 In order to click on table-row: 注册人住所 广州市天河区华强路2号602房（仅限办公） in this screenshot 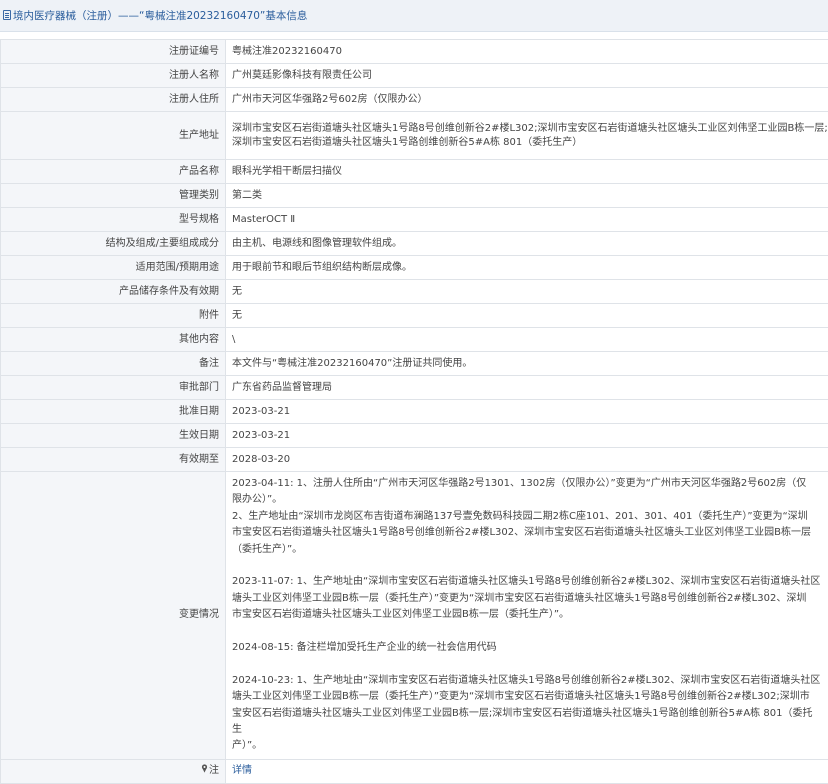, I will do `click(414, 100)`.